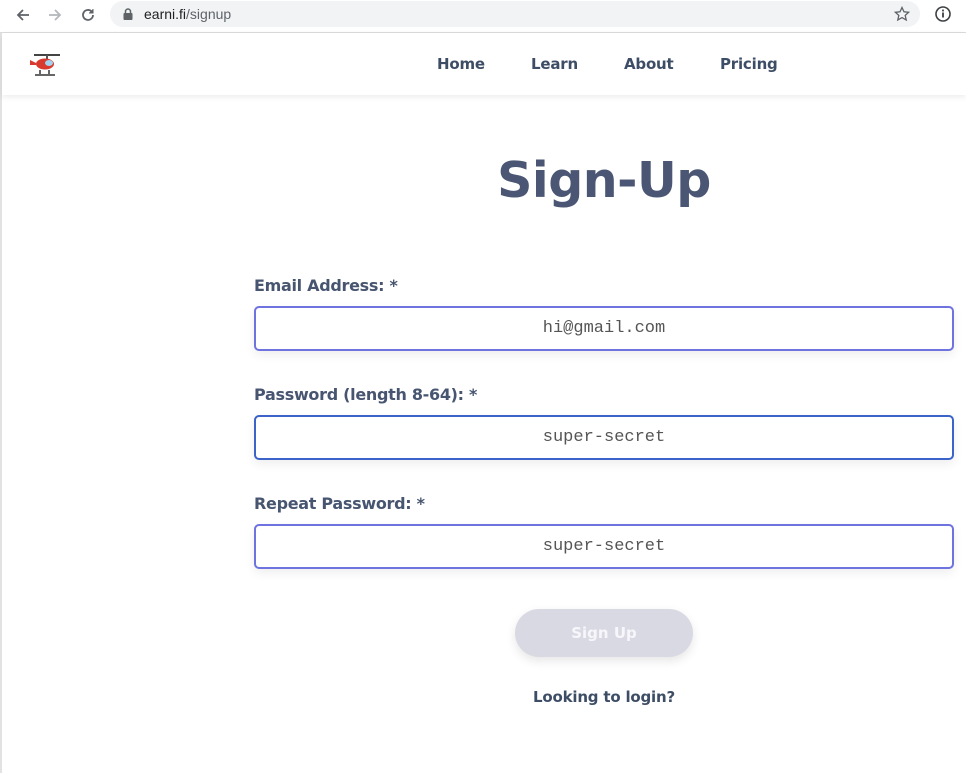 This screenshot has width=966, height=773. I want to click on nav-about-link: About, so click(649, 64).